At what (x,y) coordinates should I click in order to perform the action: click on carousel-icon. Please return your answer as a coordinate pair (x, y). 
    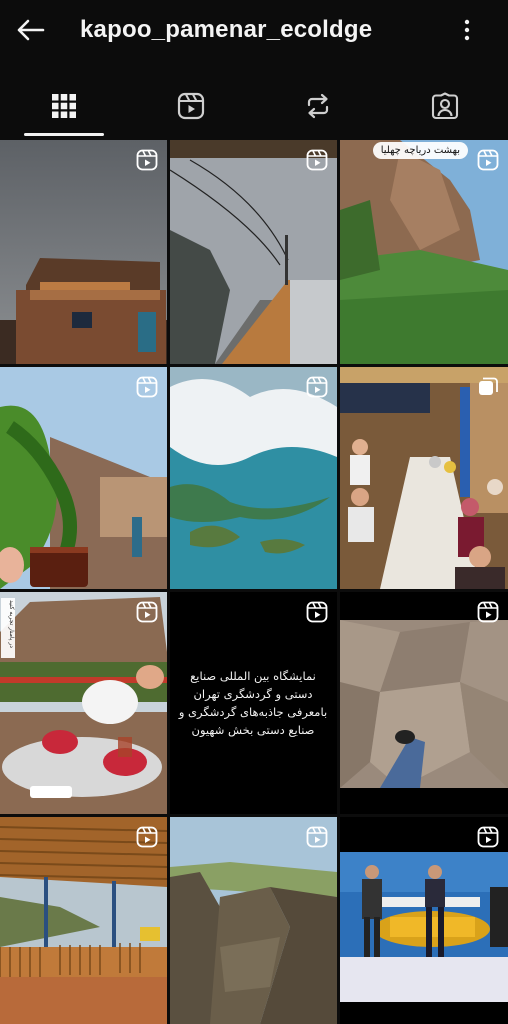
    Looking at the image, I should click on (488, 387).